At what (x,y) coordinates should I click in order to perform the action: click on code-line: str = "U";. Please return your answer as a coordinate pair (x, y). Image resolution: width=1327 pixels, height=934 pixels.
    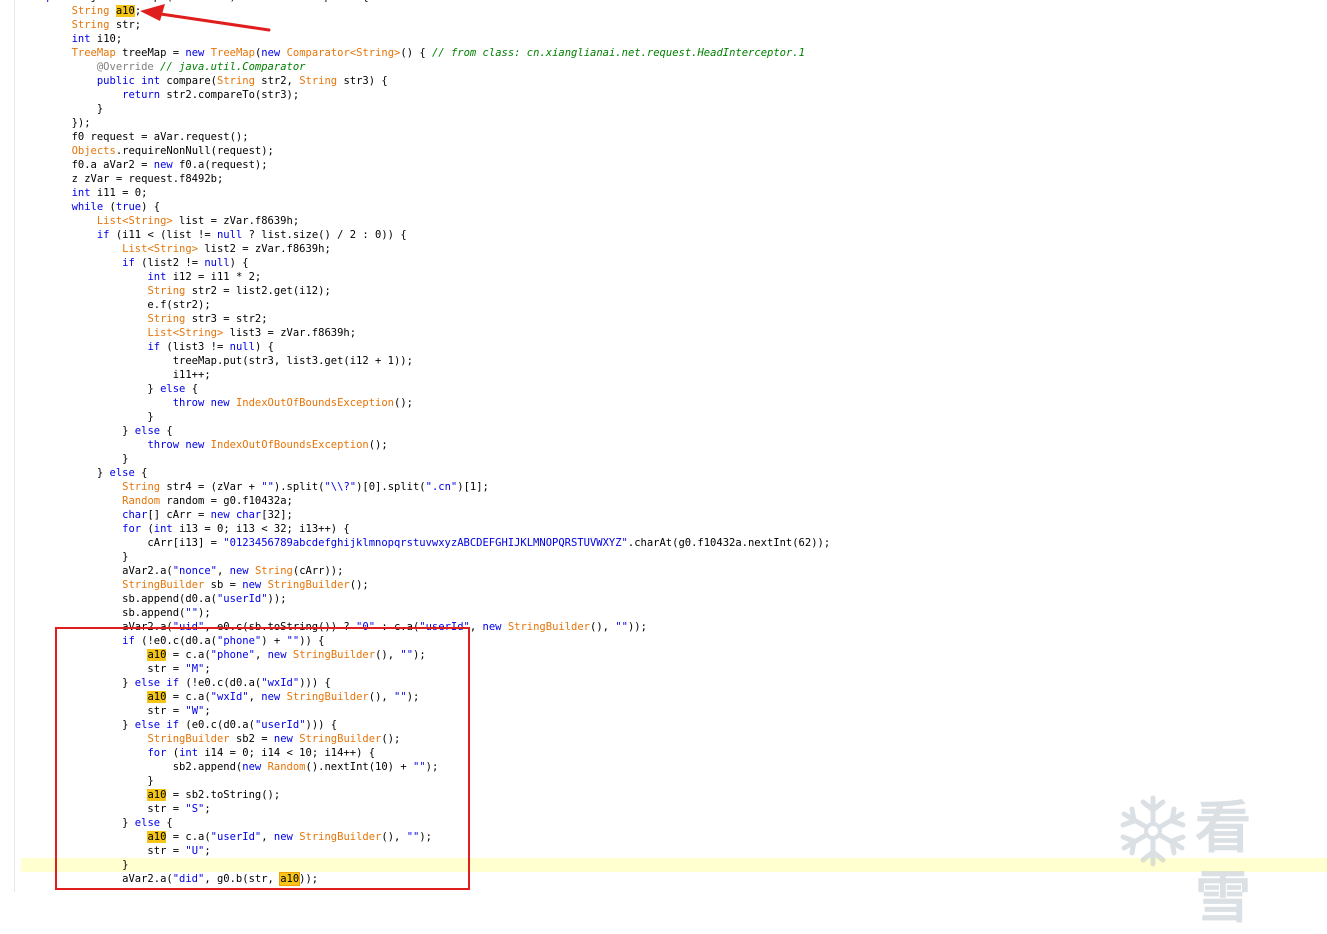
    Looking at the image, I should click on (674, 851).